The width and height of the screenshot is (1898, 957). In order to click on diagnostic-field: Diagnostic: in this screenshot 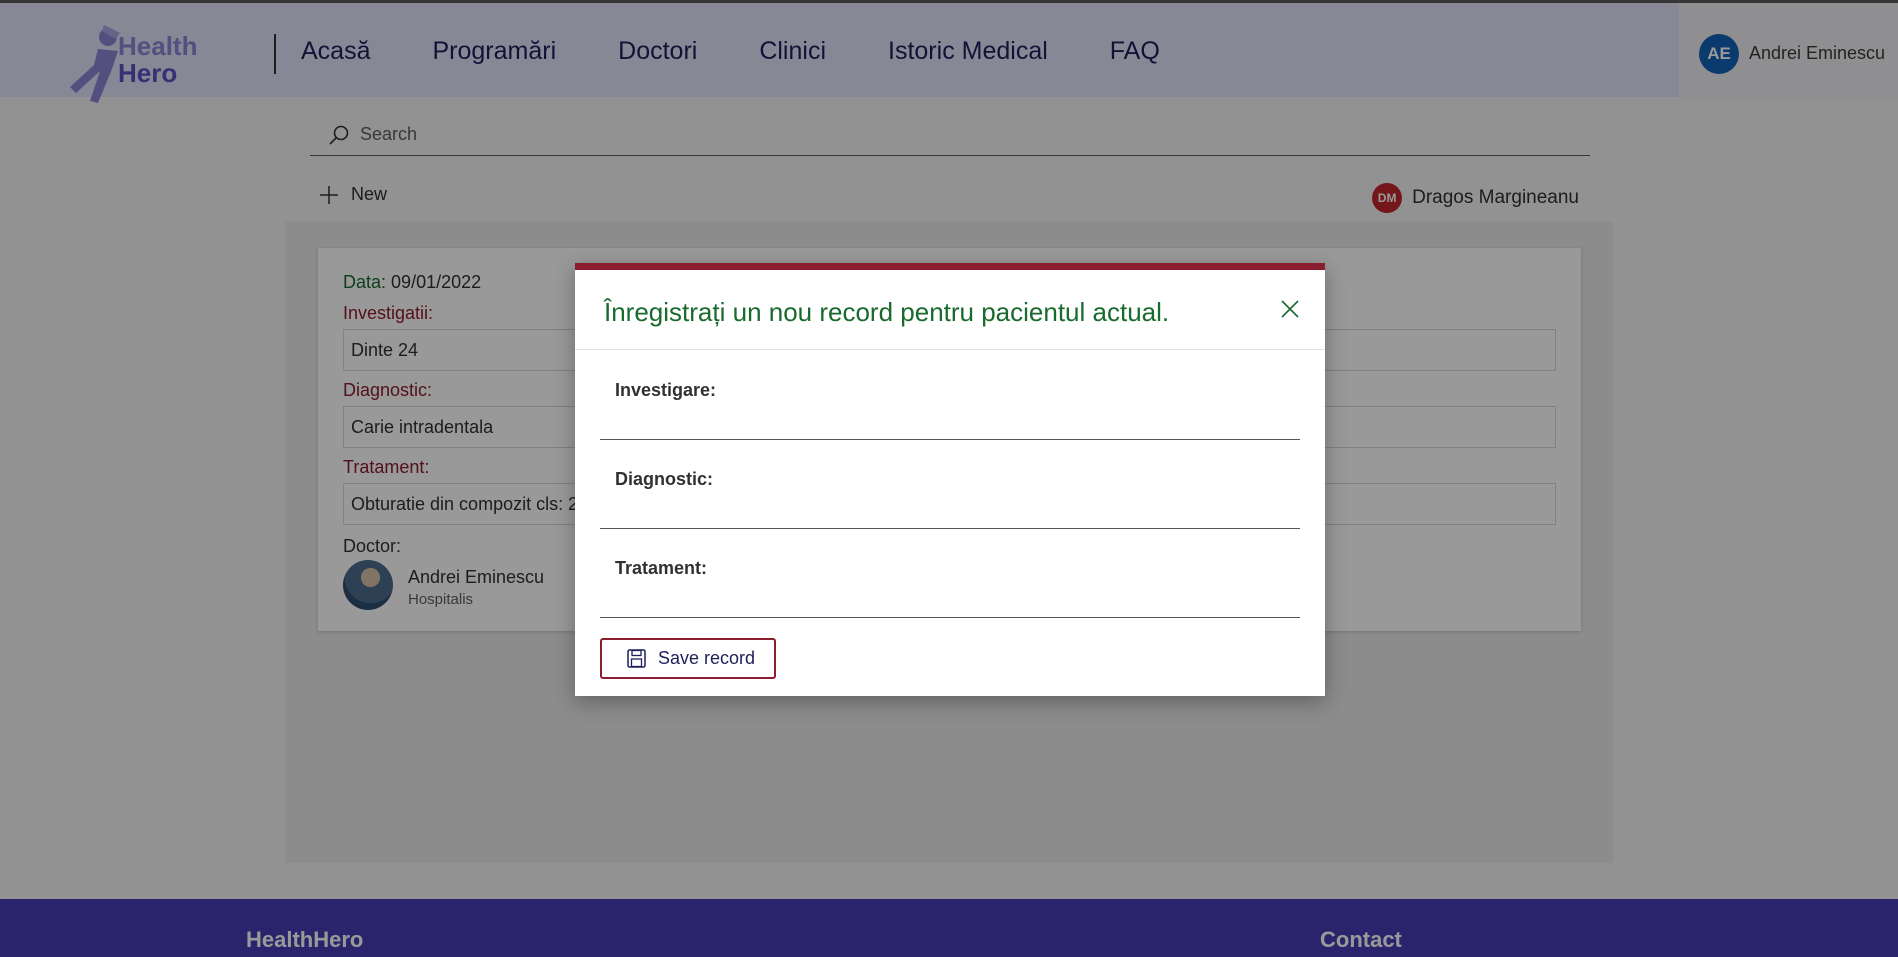, I will do `click(950, 499)`.